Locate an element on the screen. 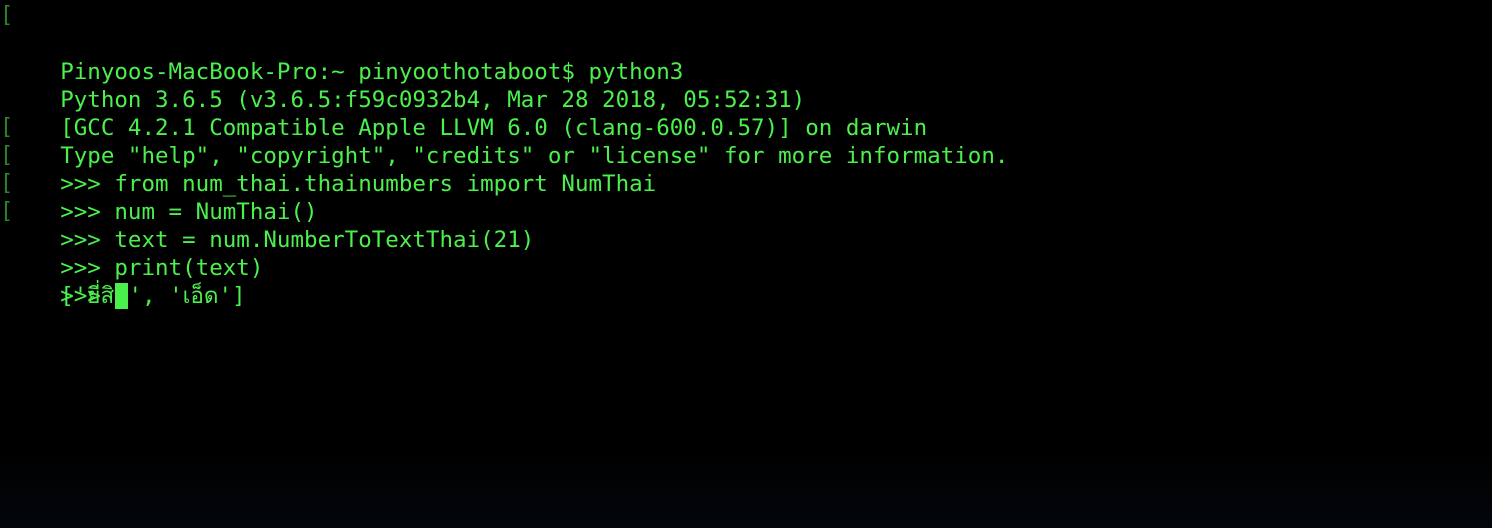 This screenshot has width=1492, height=528. python-prompt: >>> is located at coordinates (87, 296).